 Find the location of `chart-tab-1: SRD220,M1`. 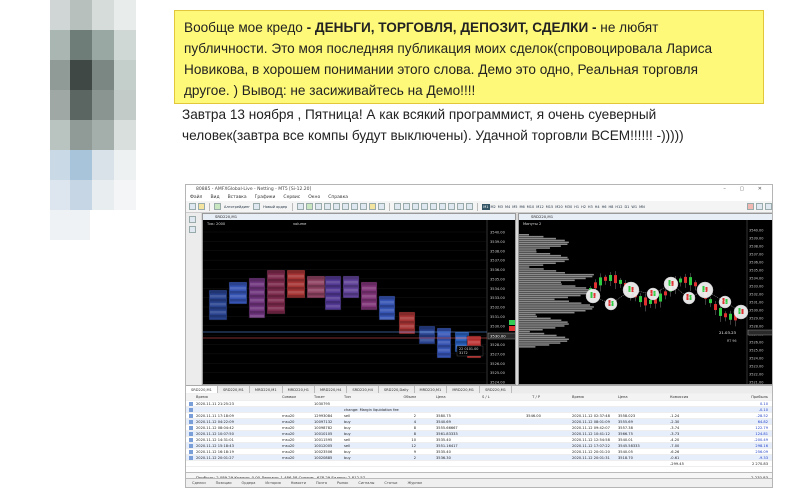

chart-tab-1: SRD220,M1 is located at coordinates (234, 389).